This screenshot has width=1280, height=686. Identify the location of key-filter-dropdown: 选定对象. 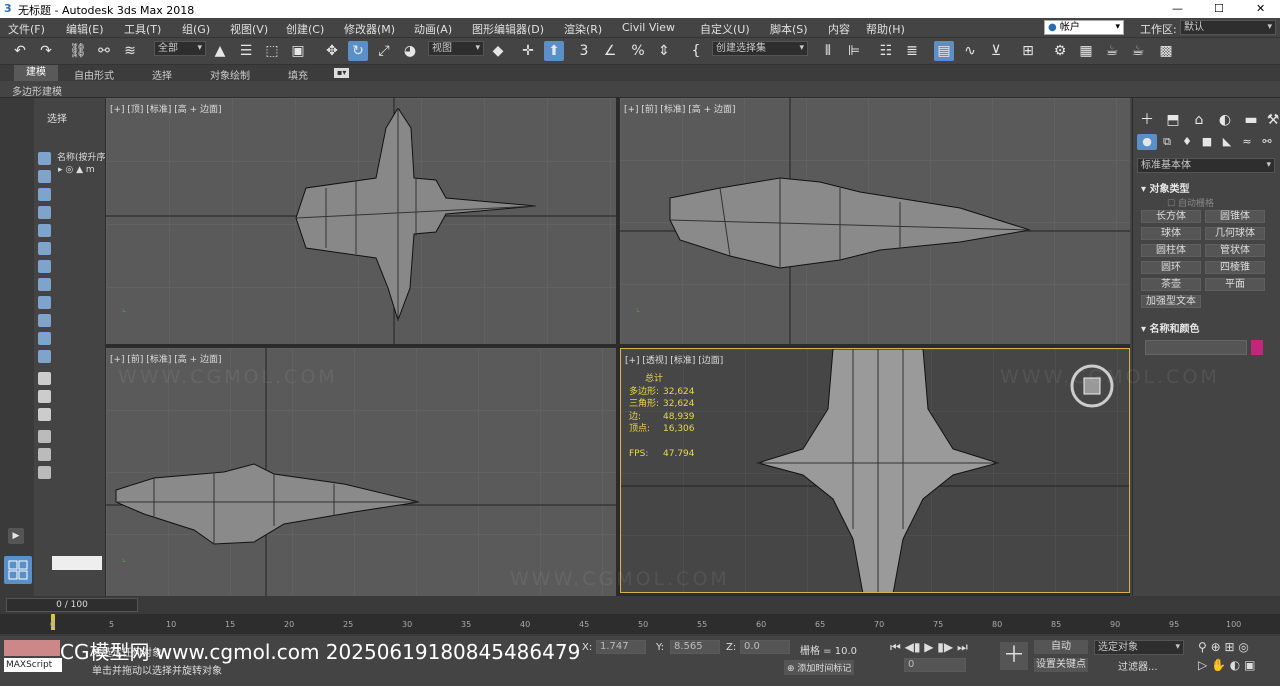
(1139, 647).